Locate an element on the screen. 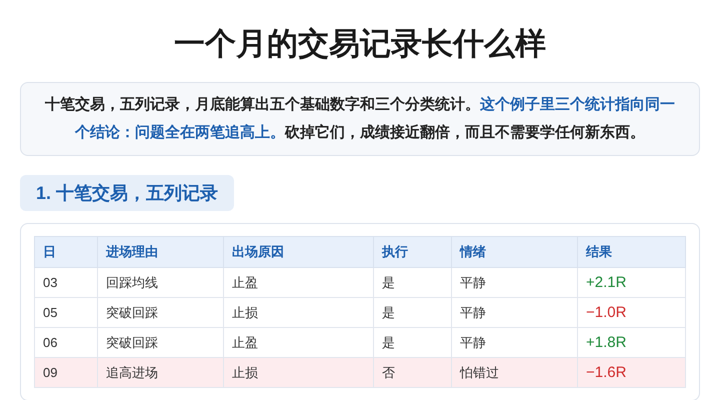 The image size is (720, 400). column-header: 出场原因 is located at coordinates (299, 252).